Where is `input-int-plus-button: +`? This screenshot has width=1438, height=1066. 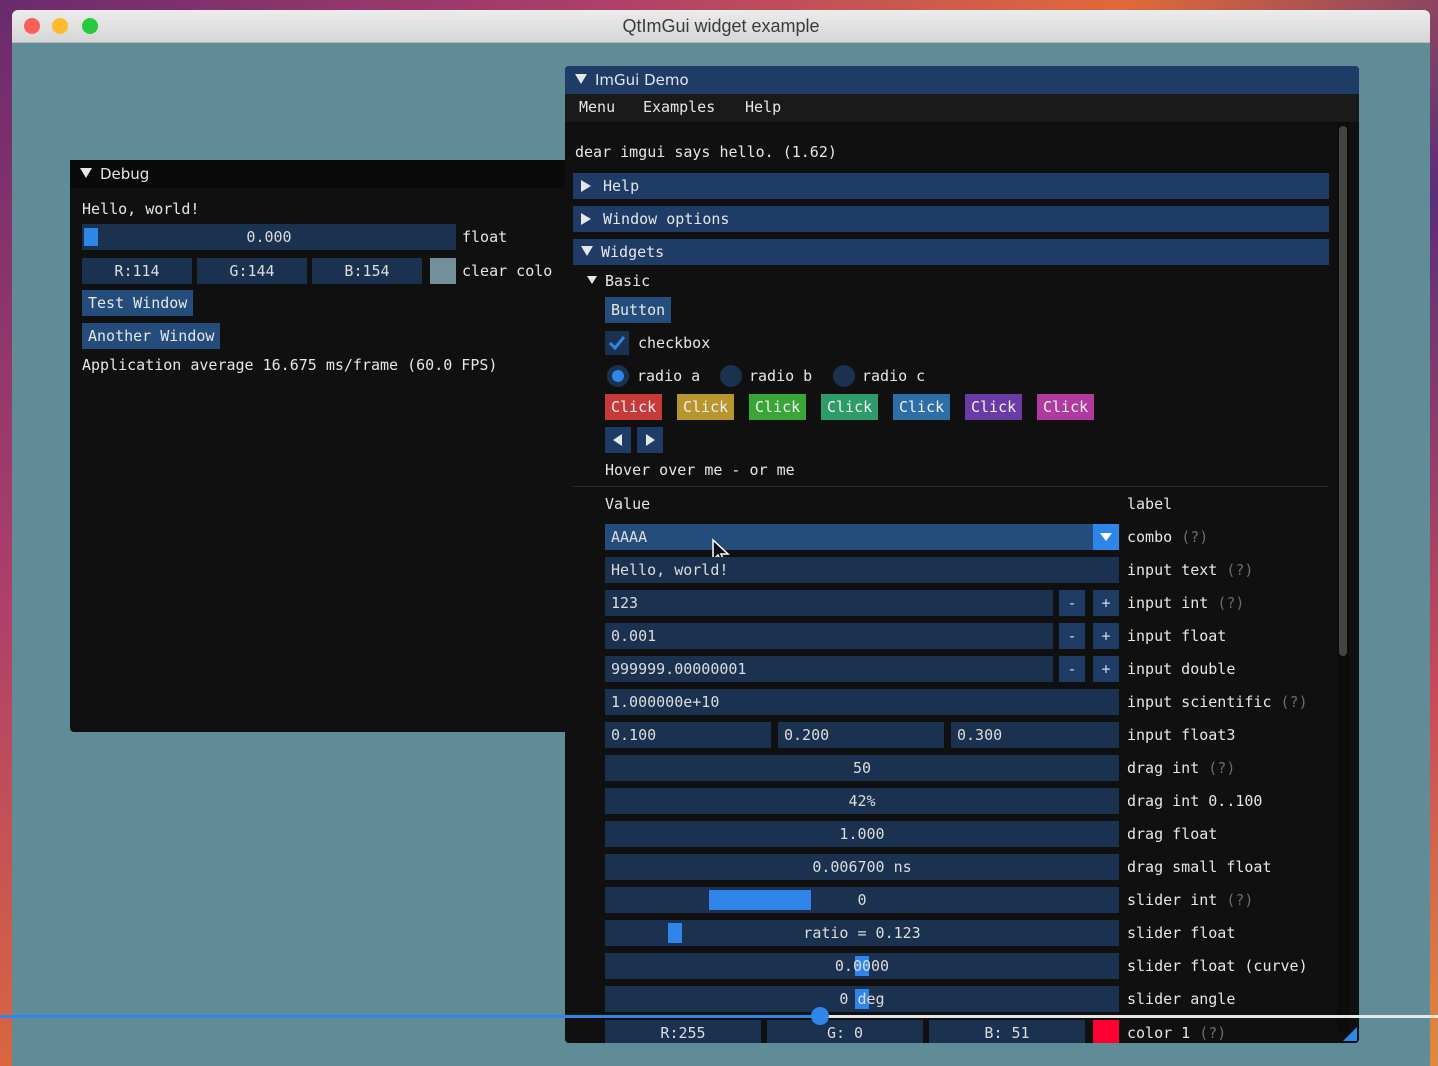
input-int-plus-button: + is located at coordinates (1106, 603).